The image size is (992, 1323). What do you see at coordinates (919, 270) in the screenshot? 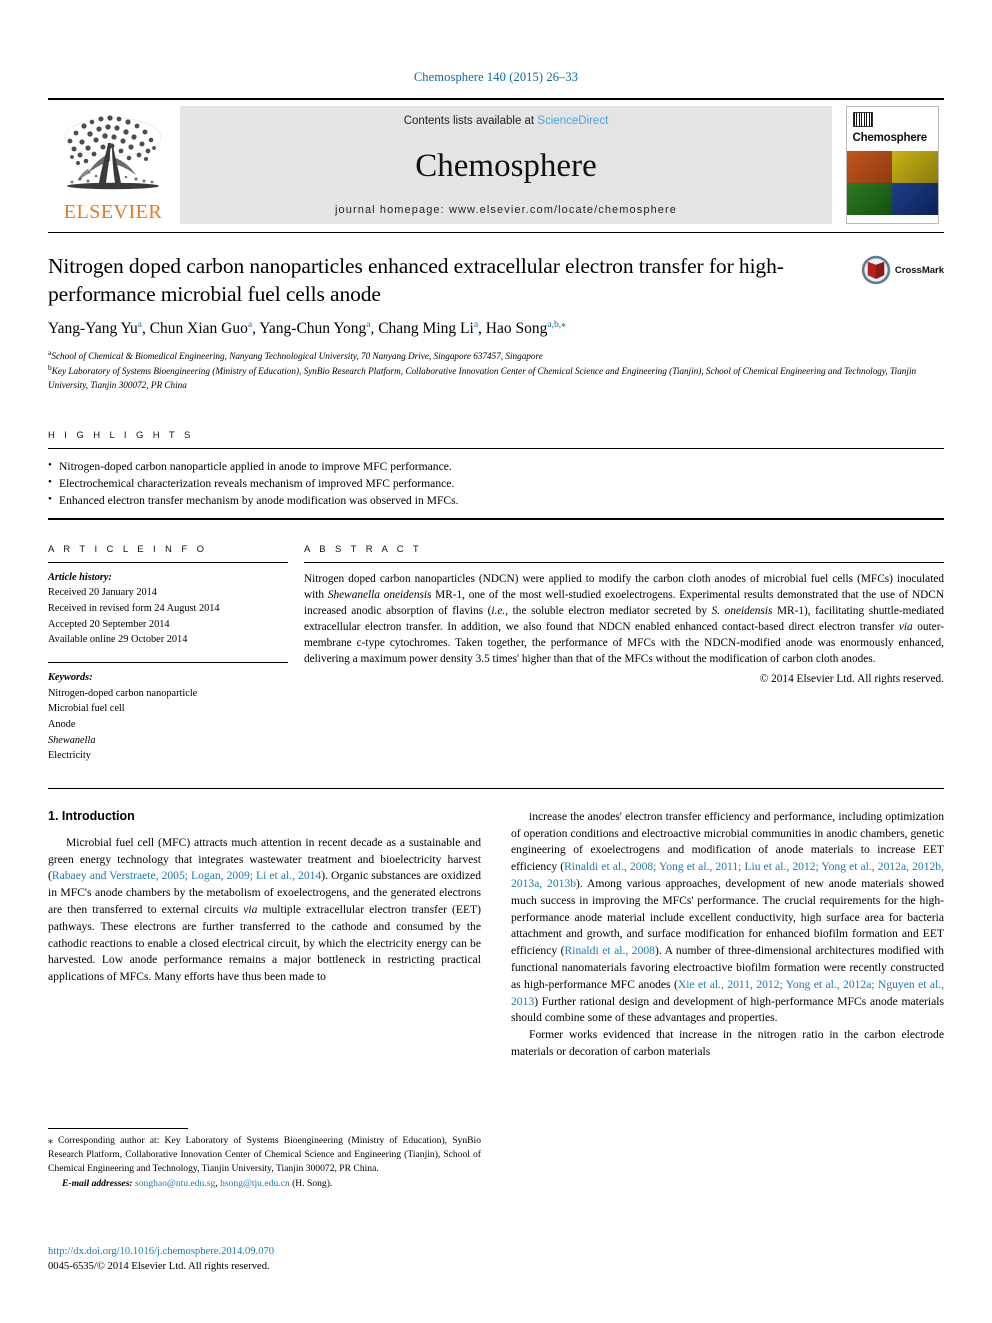
I see `crossmark-label: CrossMark` at bounding box center [919, 270].